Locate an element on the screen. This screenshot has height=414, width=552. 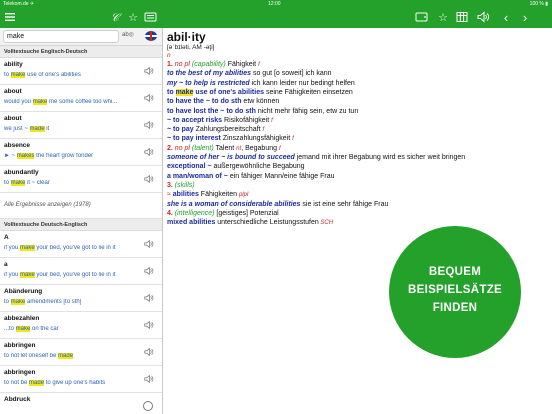
search-row: make ab◎ is located at coordinates (81, 37).